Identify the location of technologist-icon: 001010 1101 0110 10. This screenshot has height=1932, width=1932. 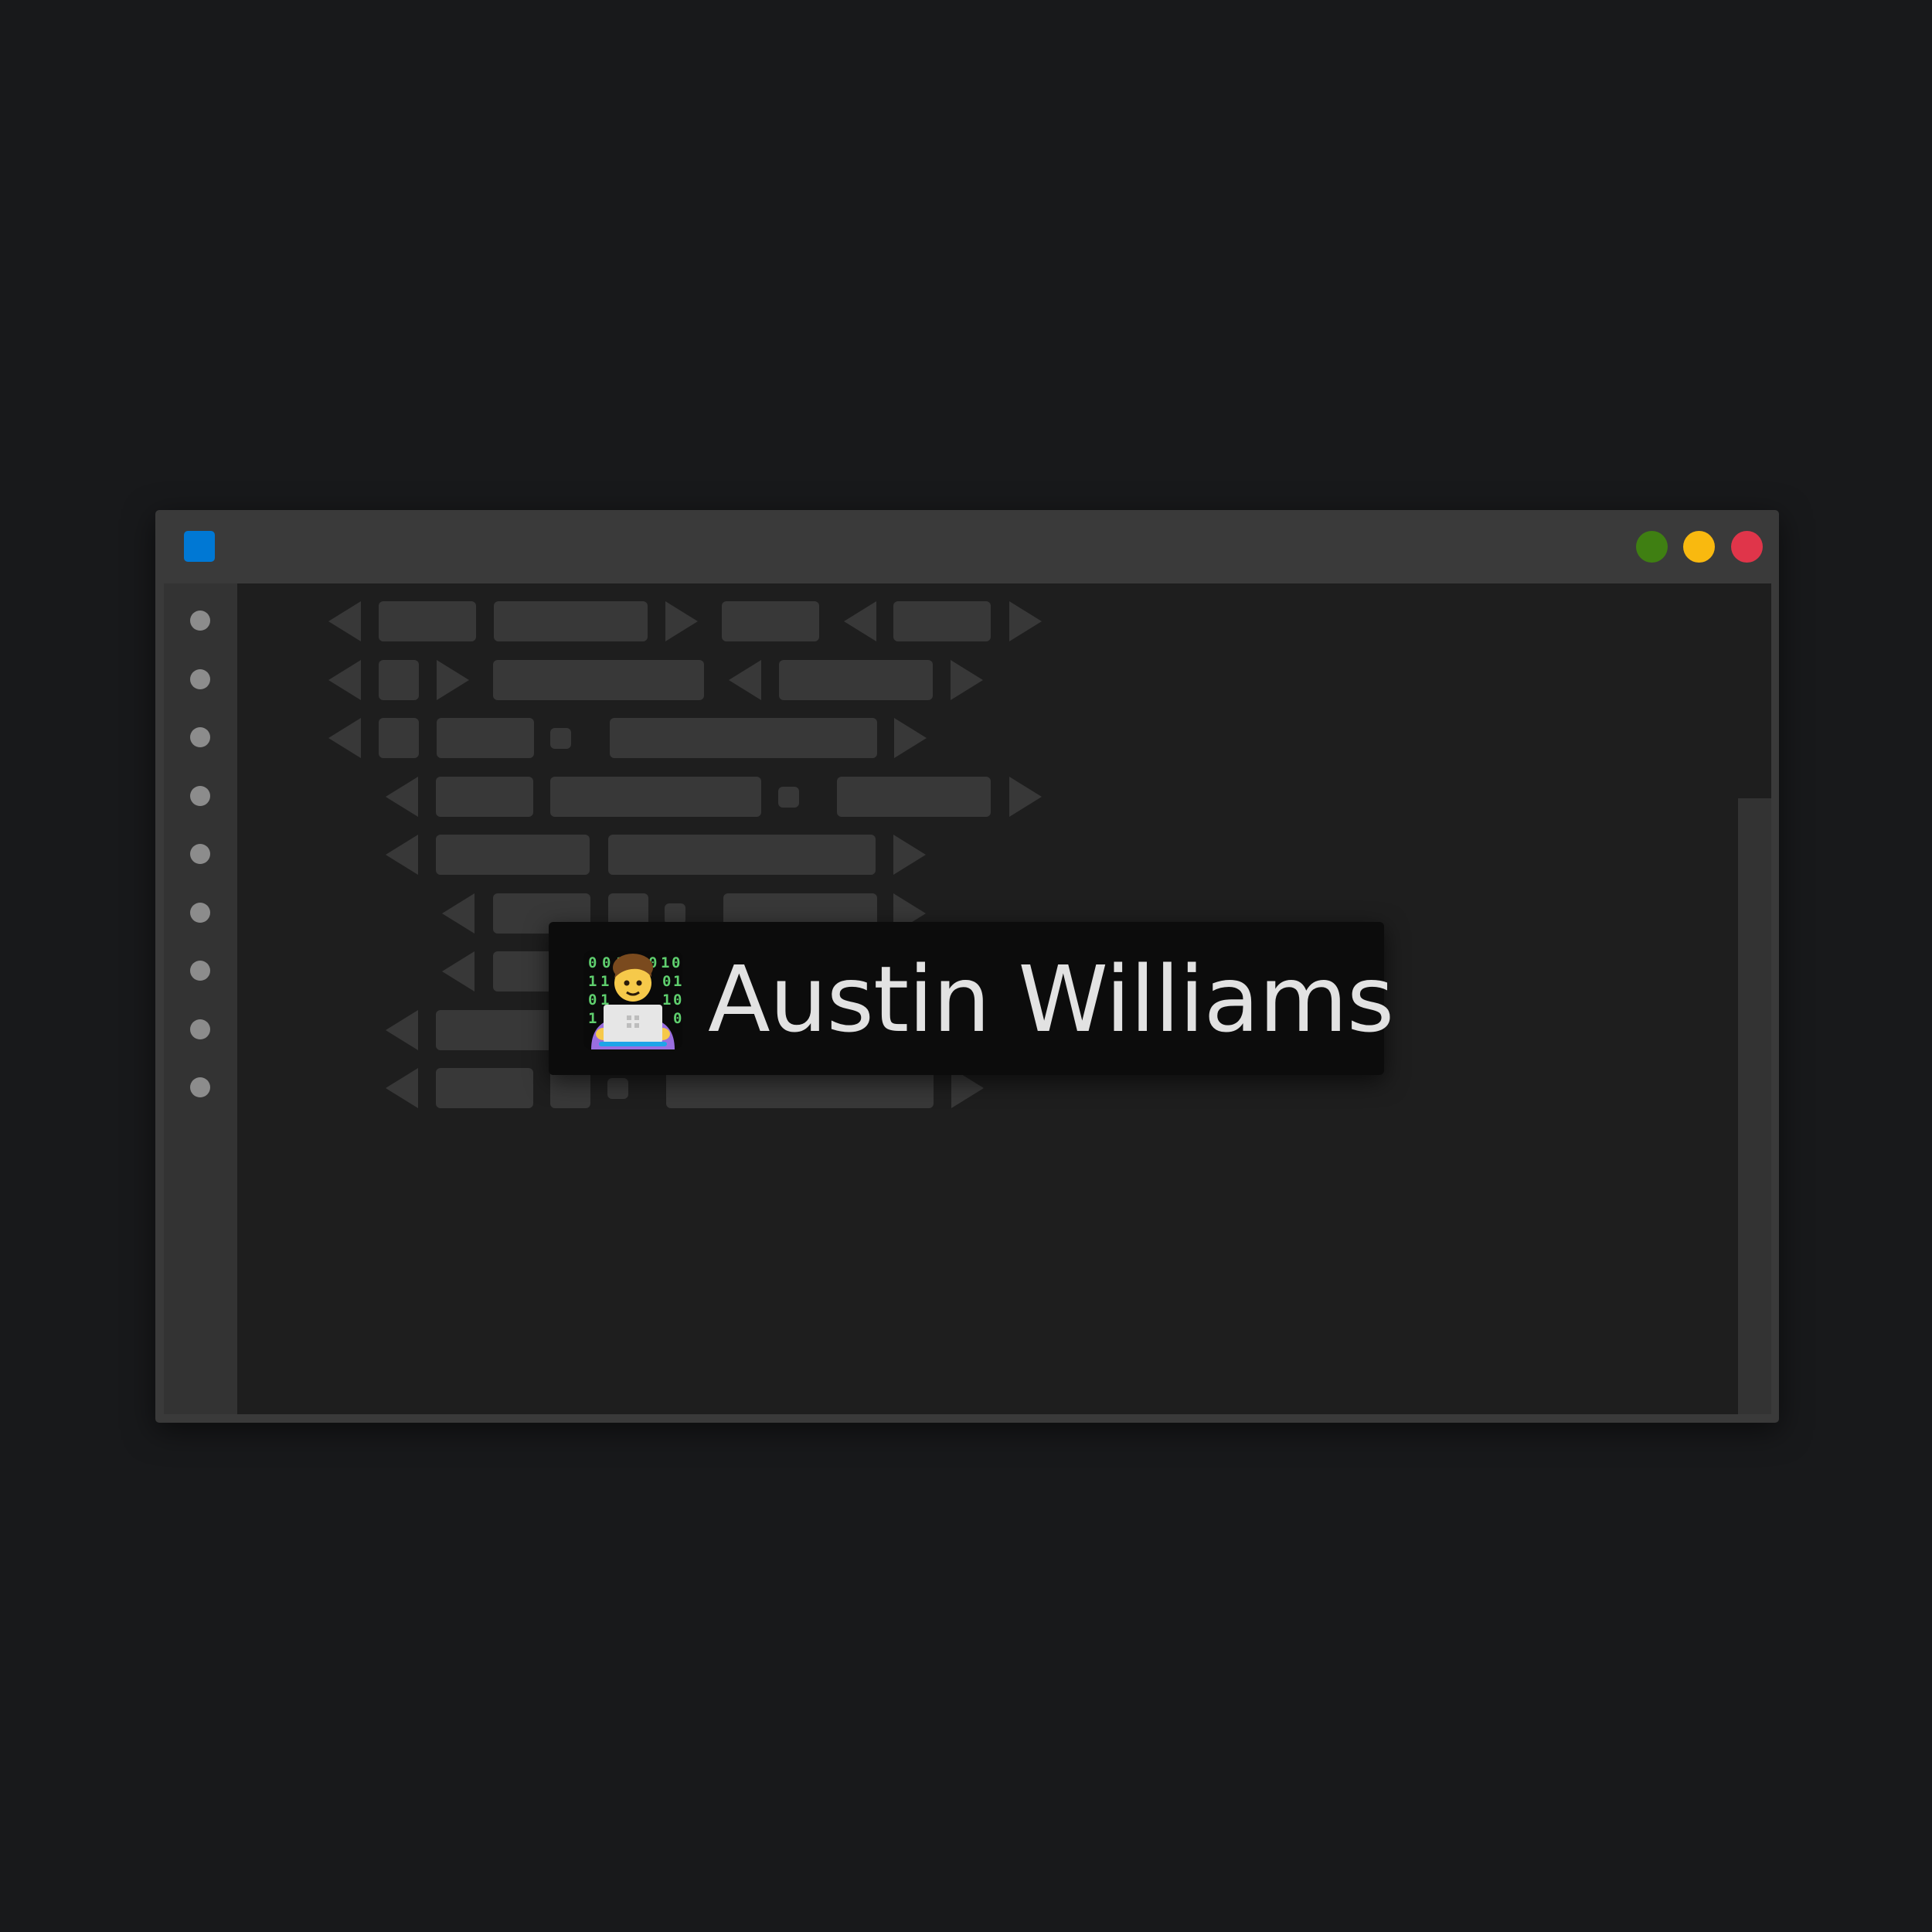
(632, 1000).